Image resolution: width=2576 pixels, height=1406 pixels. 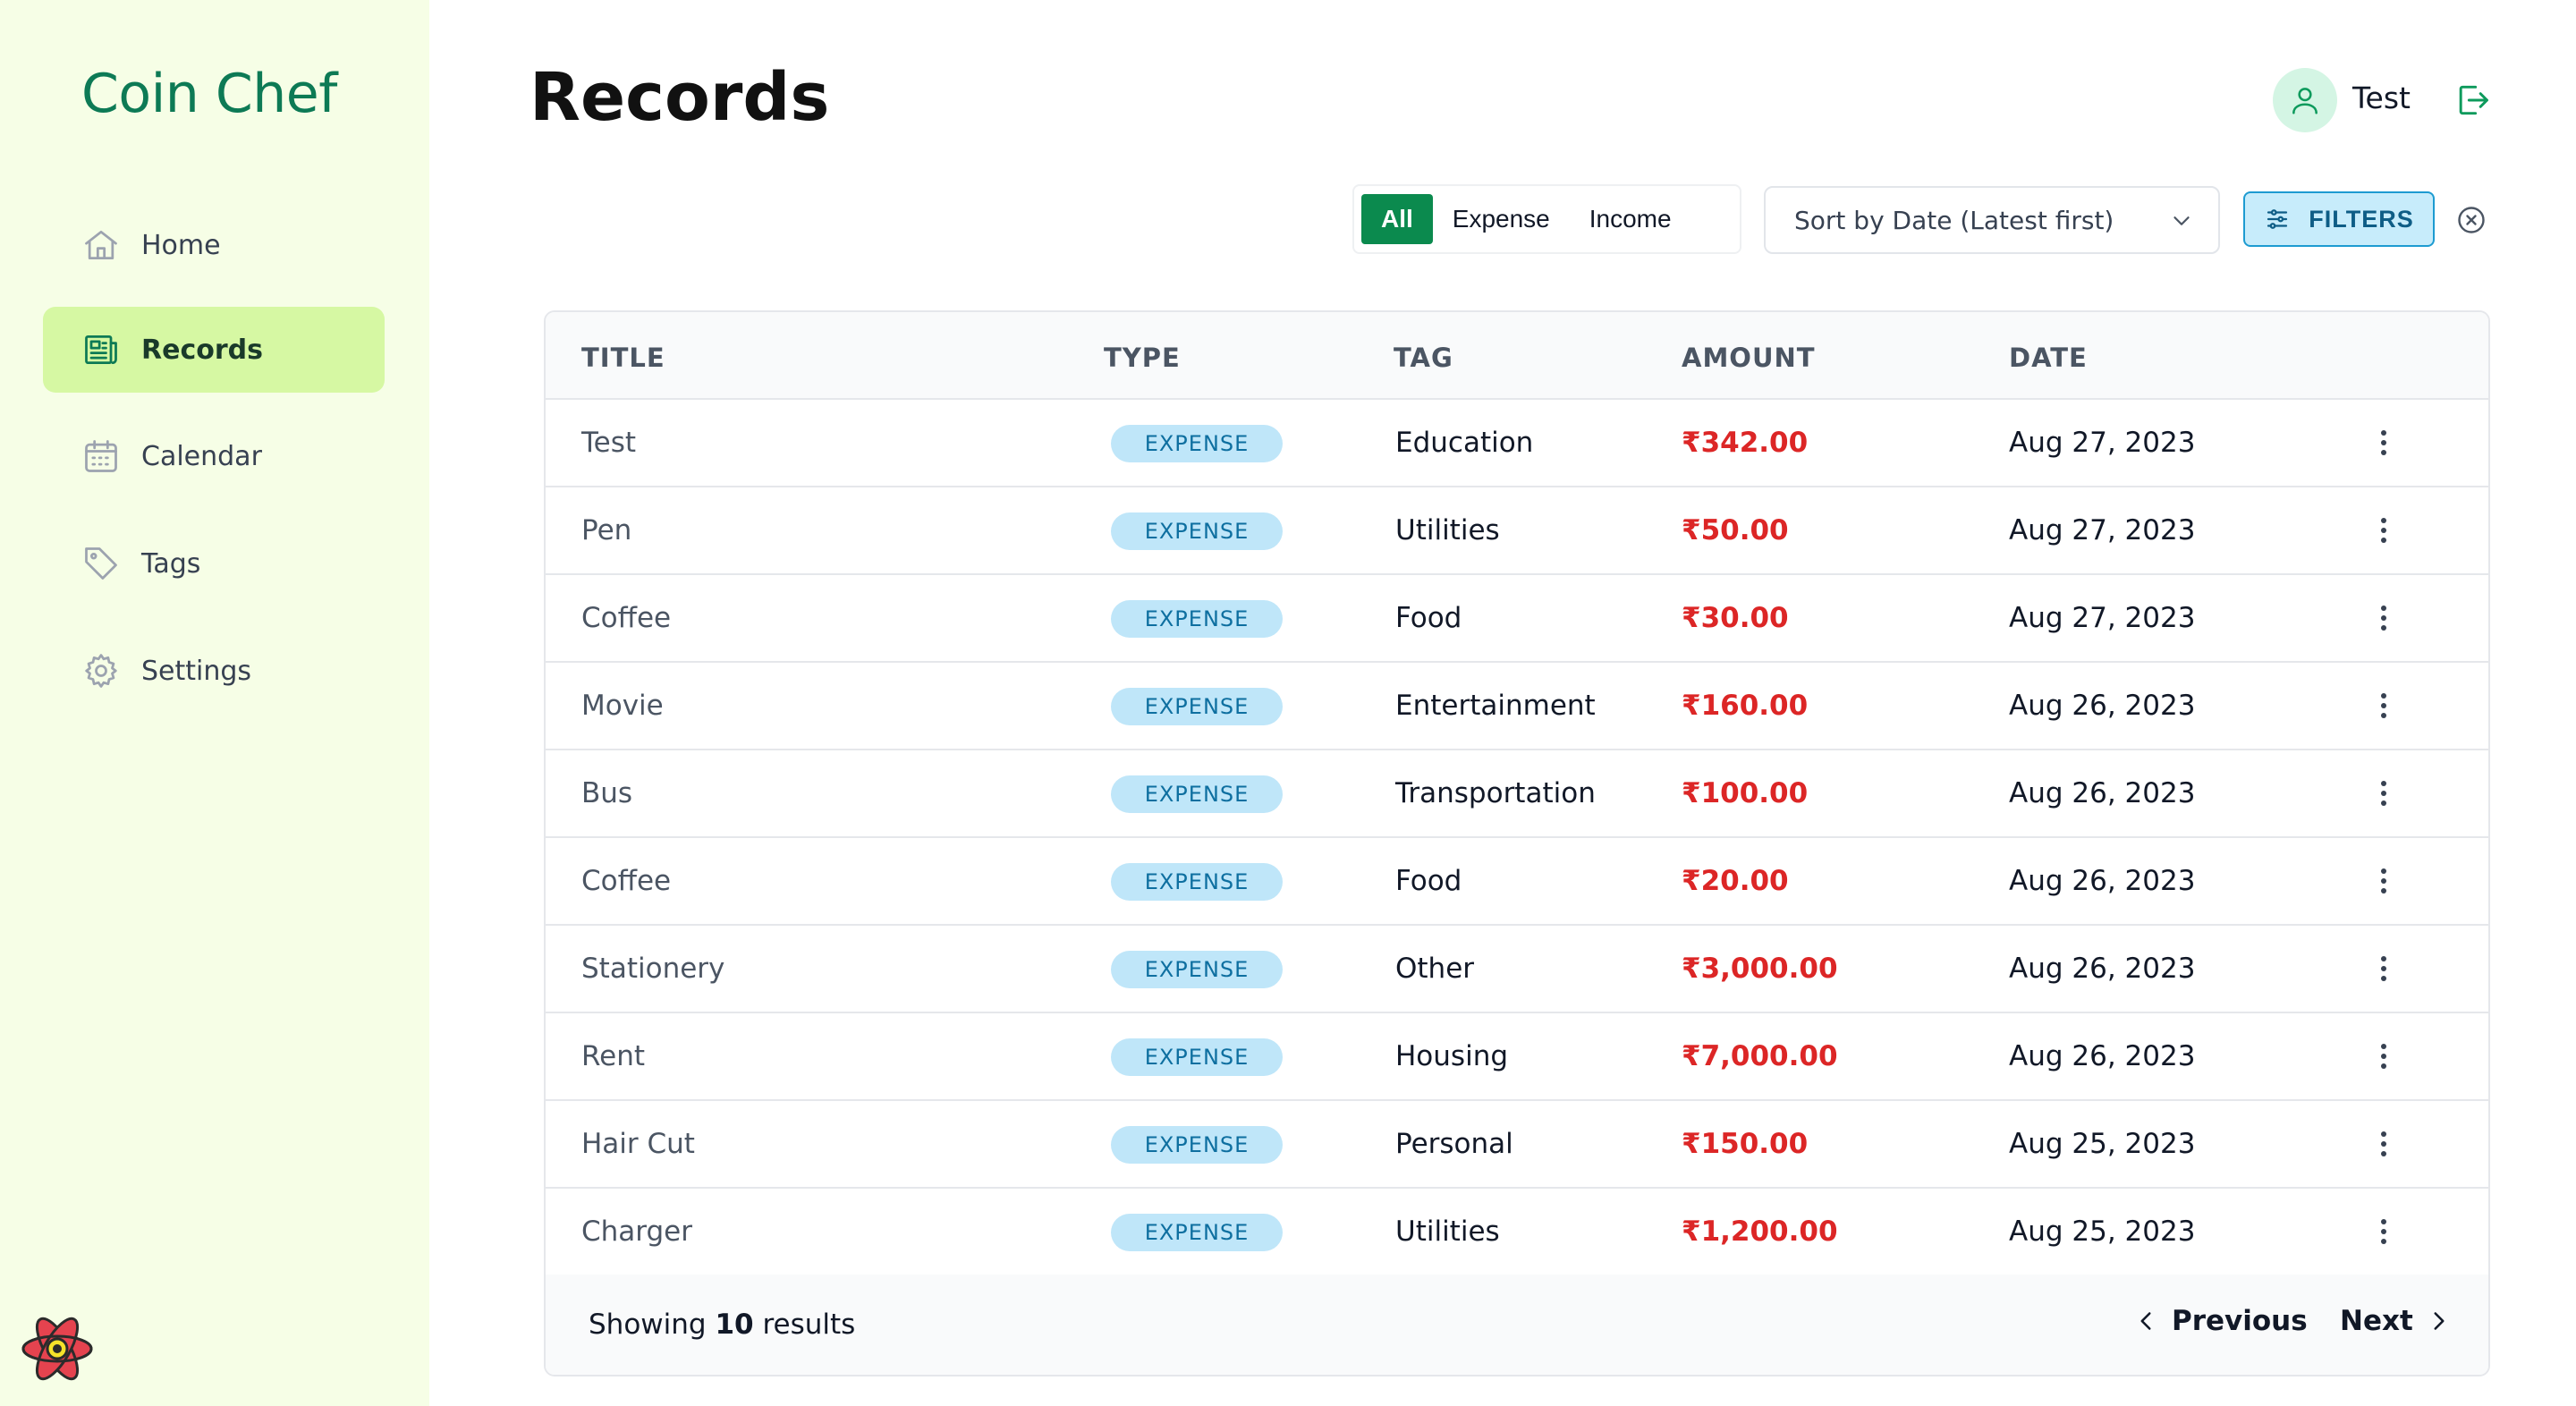 I want to click on record-amount: ₹160.00, so click(x=1745, y=706).